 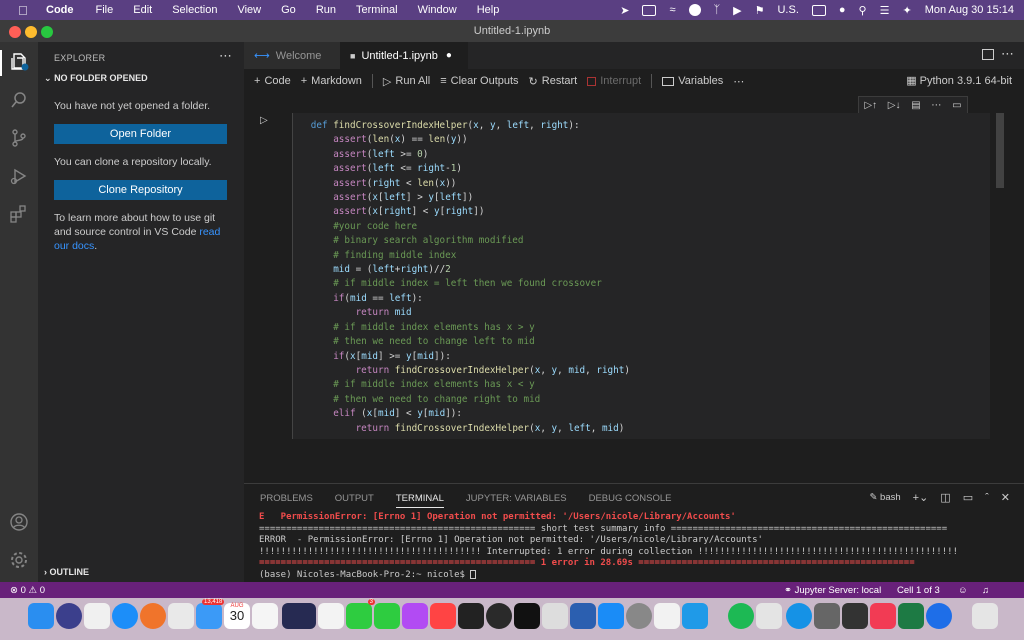 I want to click on close-panel-icon: ✕, so click(x=1005, y=497).